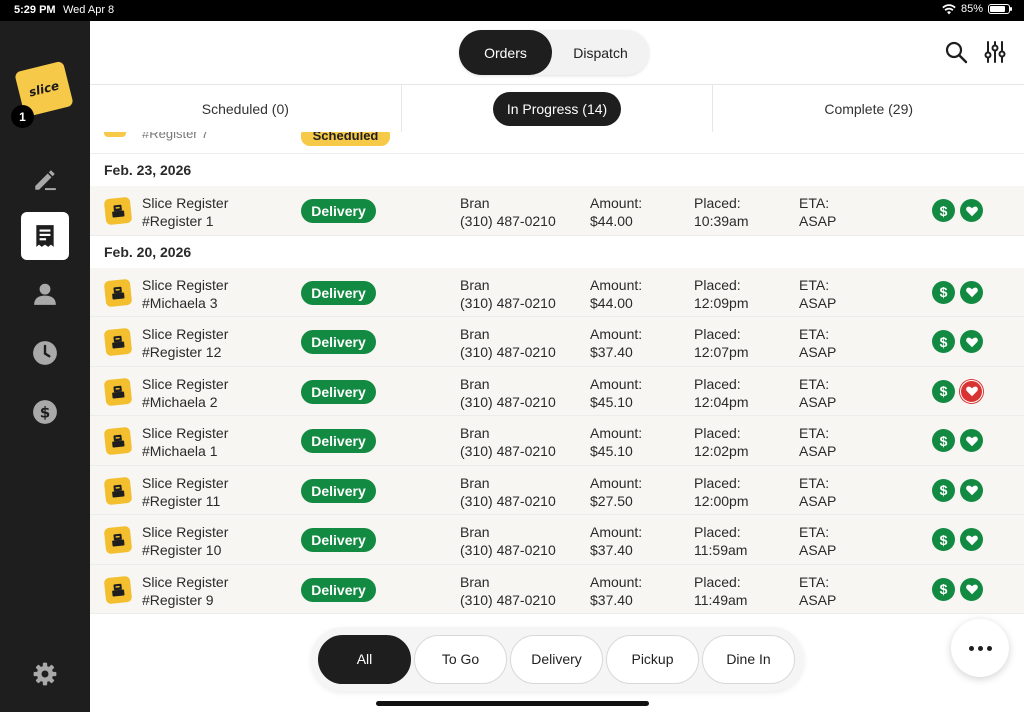  Describe the element at coordinates (616, 212) in the screenshot. I see `order-amount: Amount: $44.00` at that location.